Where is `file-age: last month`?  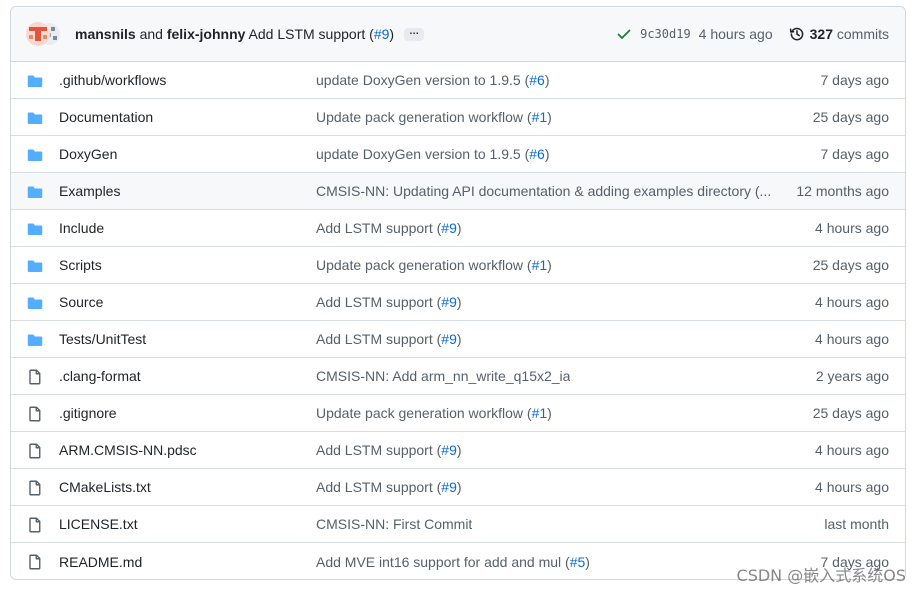 file-age: last month is located at coordinates (856, 524).